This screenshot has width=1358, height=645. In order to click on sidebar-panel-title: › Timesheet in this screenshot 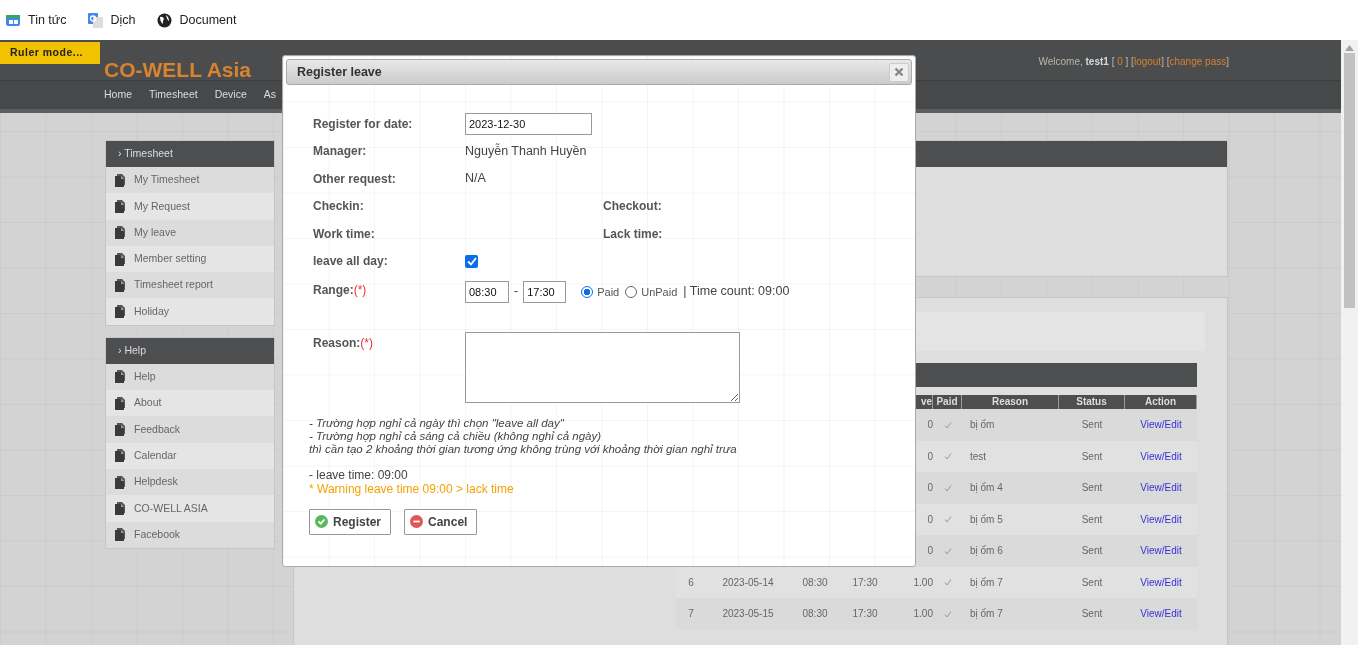, I will do `click(190, 154)`.